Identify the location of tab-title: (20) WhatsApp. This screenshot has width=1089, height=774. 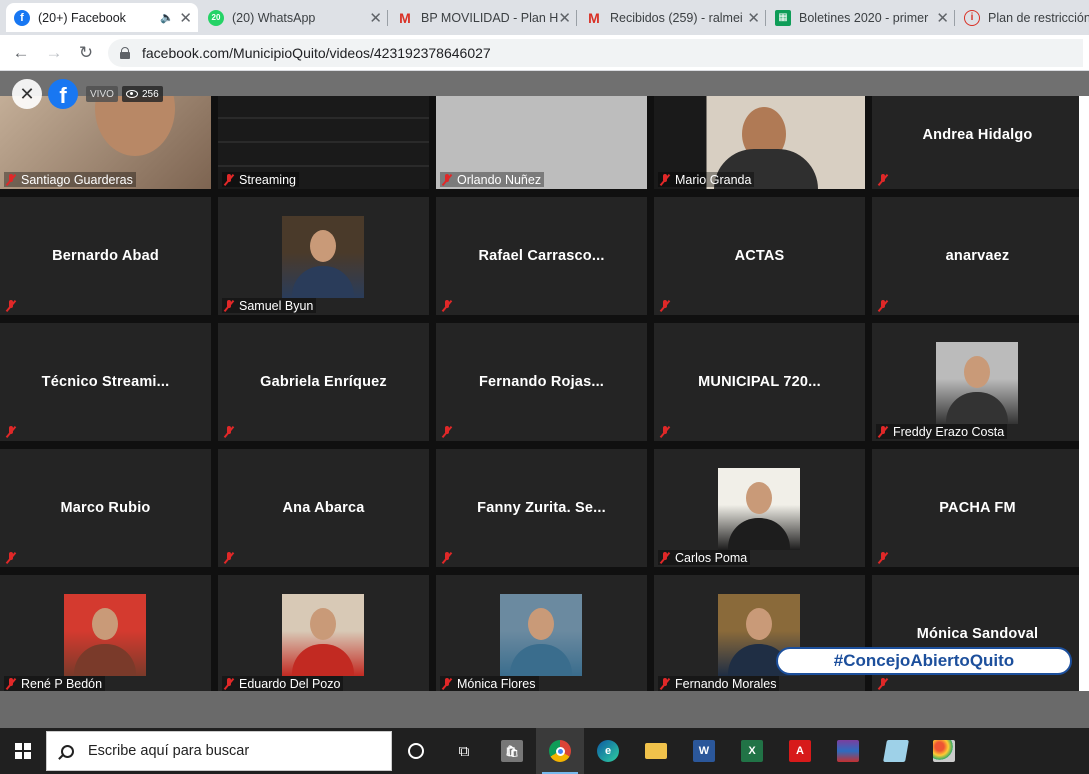
(274, 17).